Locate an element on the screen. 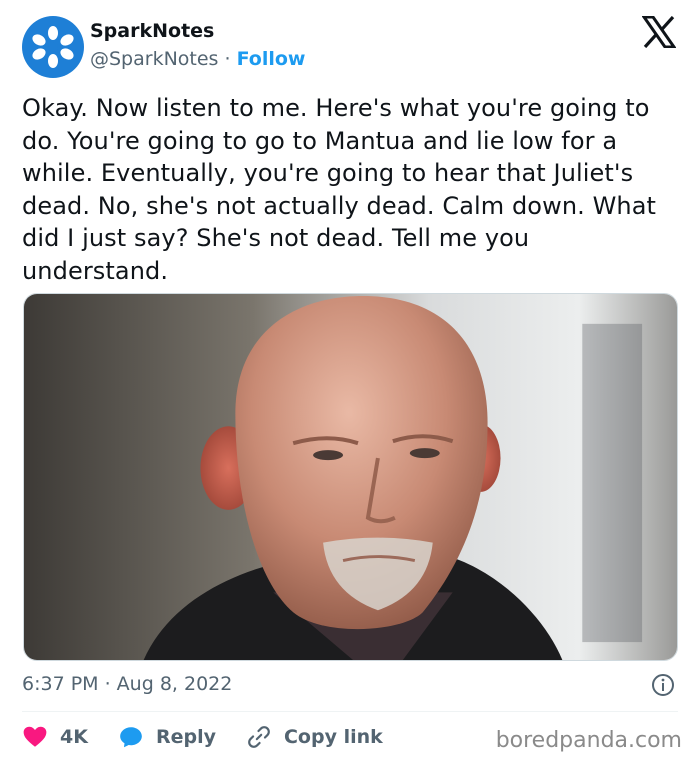 The width and height of the screenshot is (700, 763). reply-label: Reply is located at coordinates (185, 737).